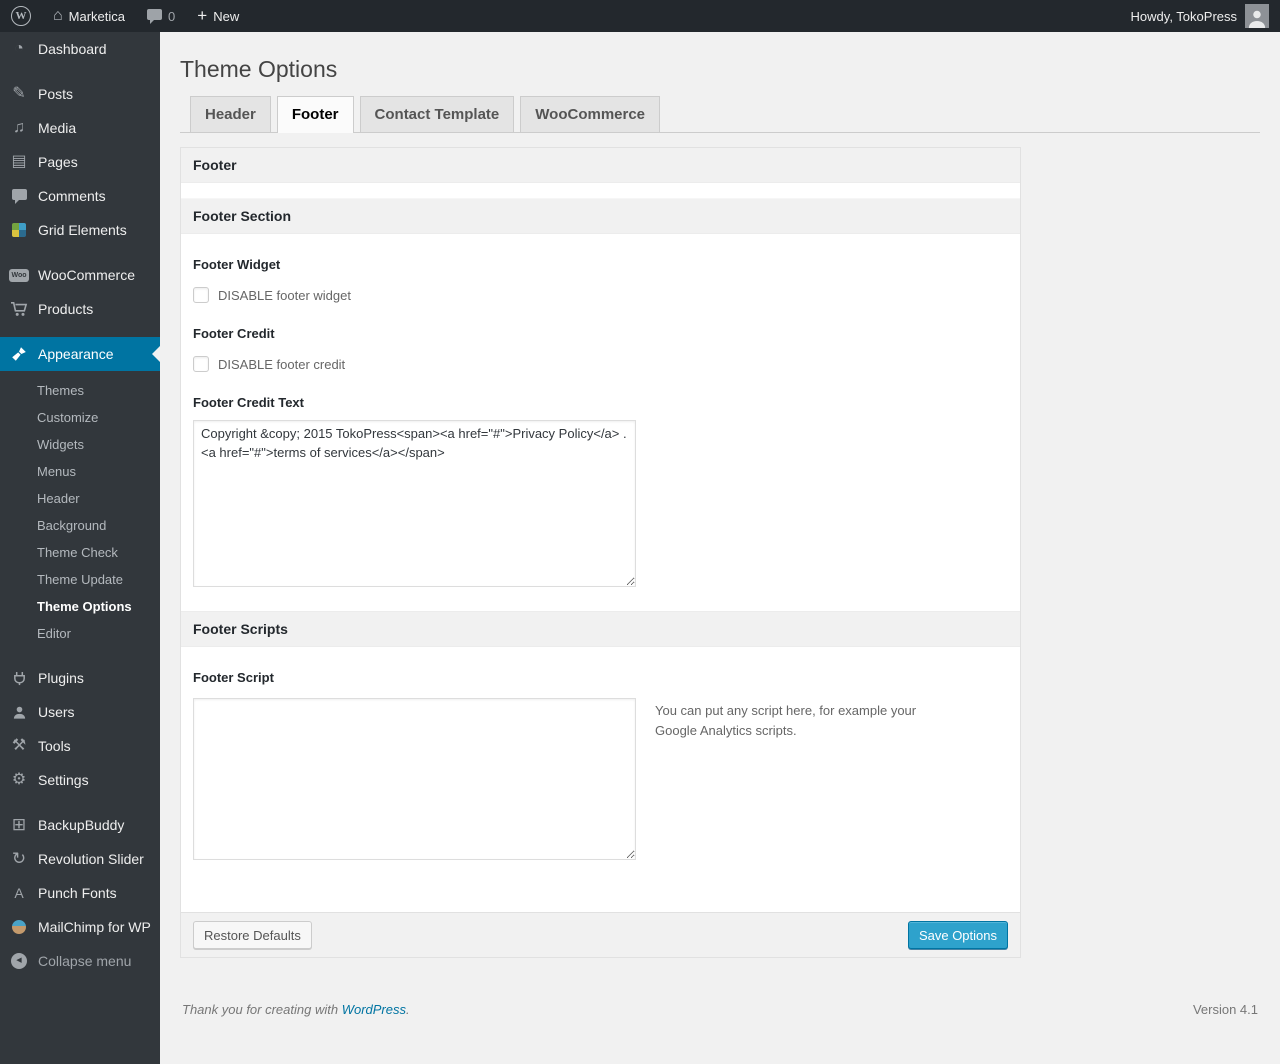 The width and height of the screenshot is (1280, 1064). I want to click on panel-title: Footer, so click(600, 165).